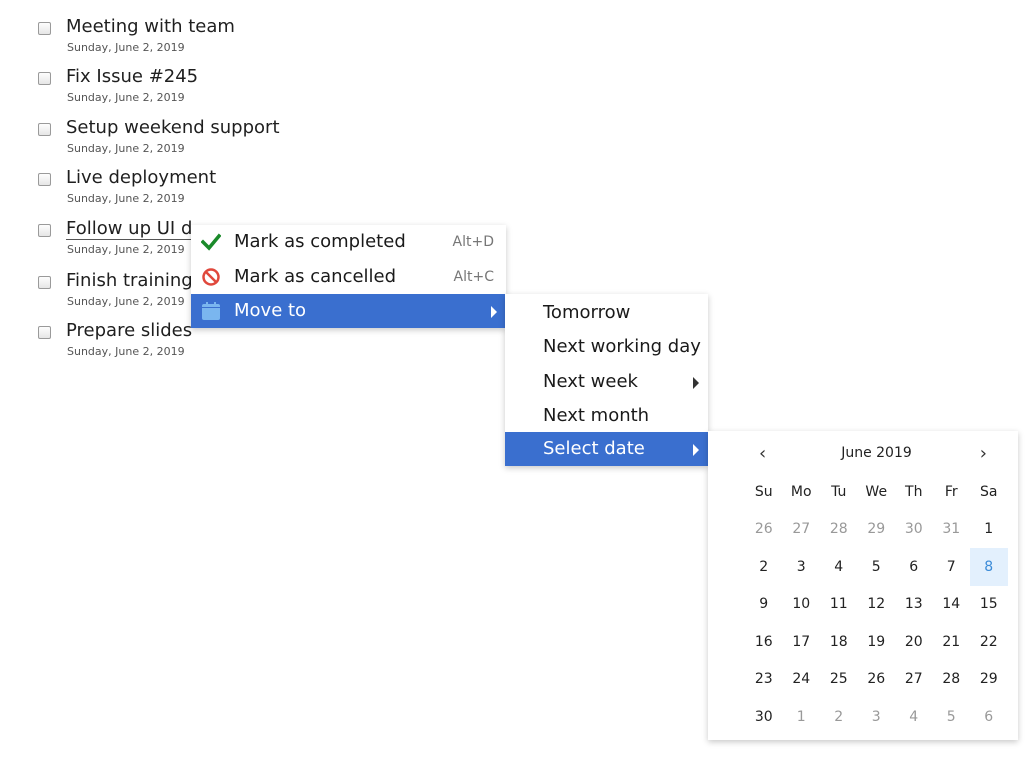 The width and height of the screenshot is (1033, 765). Describe the element at coordinates (622, 346) in the screenshot. I see `menu-item-label: Next working day` at that location.